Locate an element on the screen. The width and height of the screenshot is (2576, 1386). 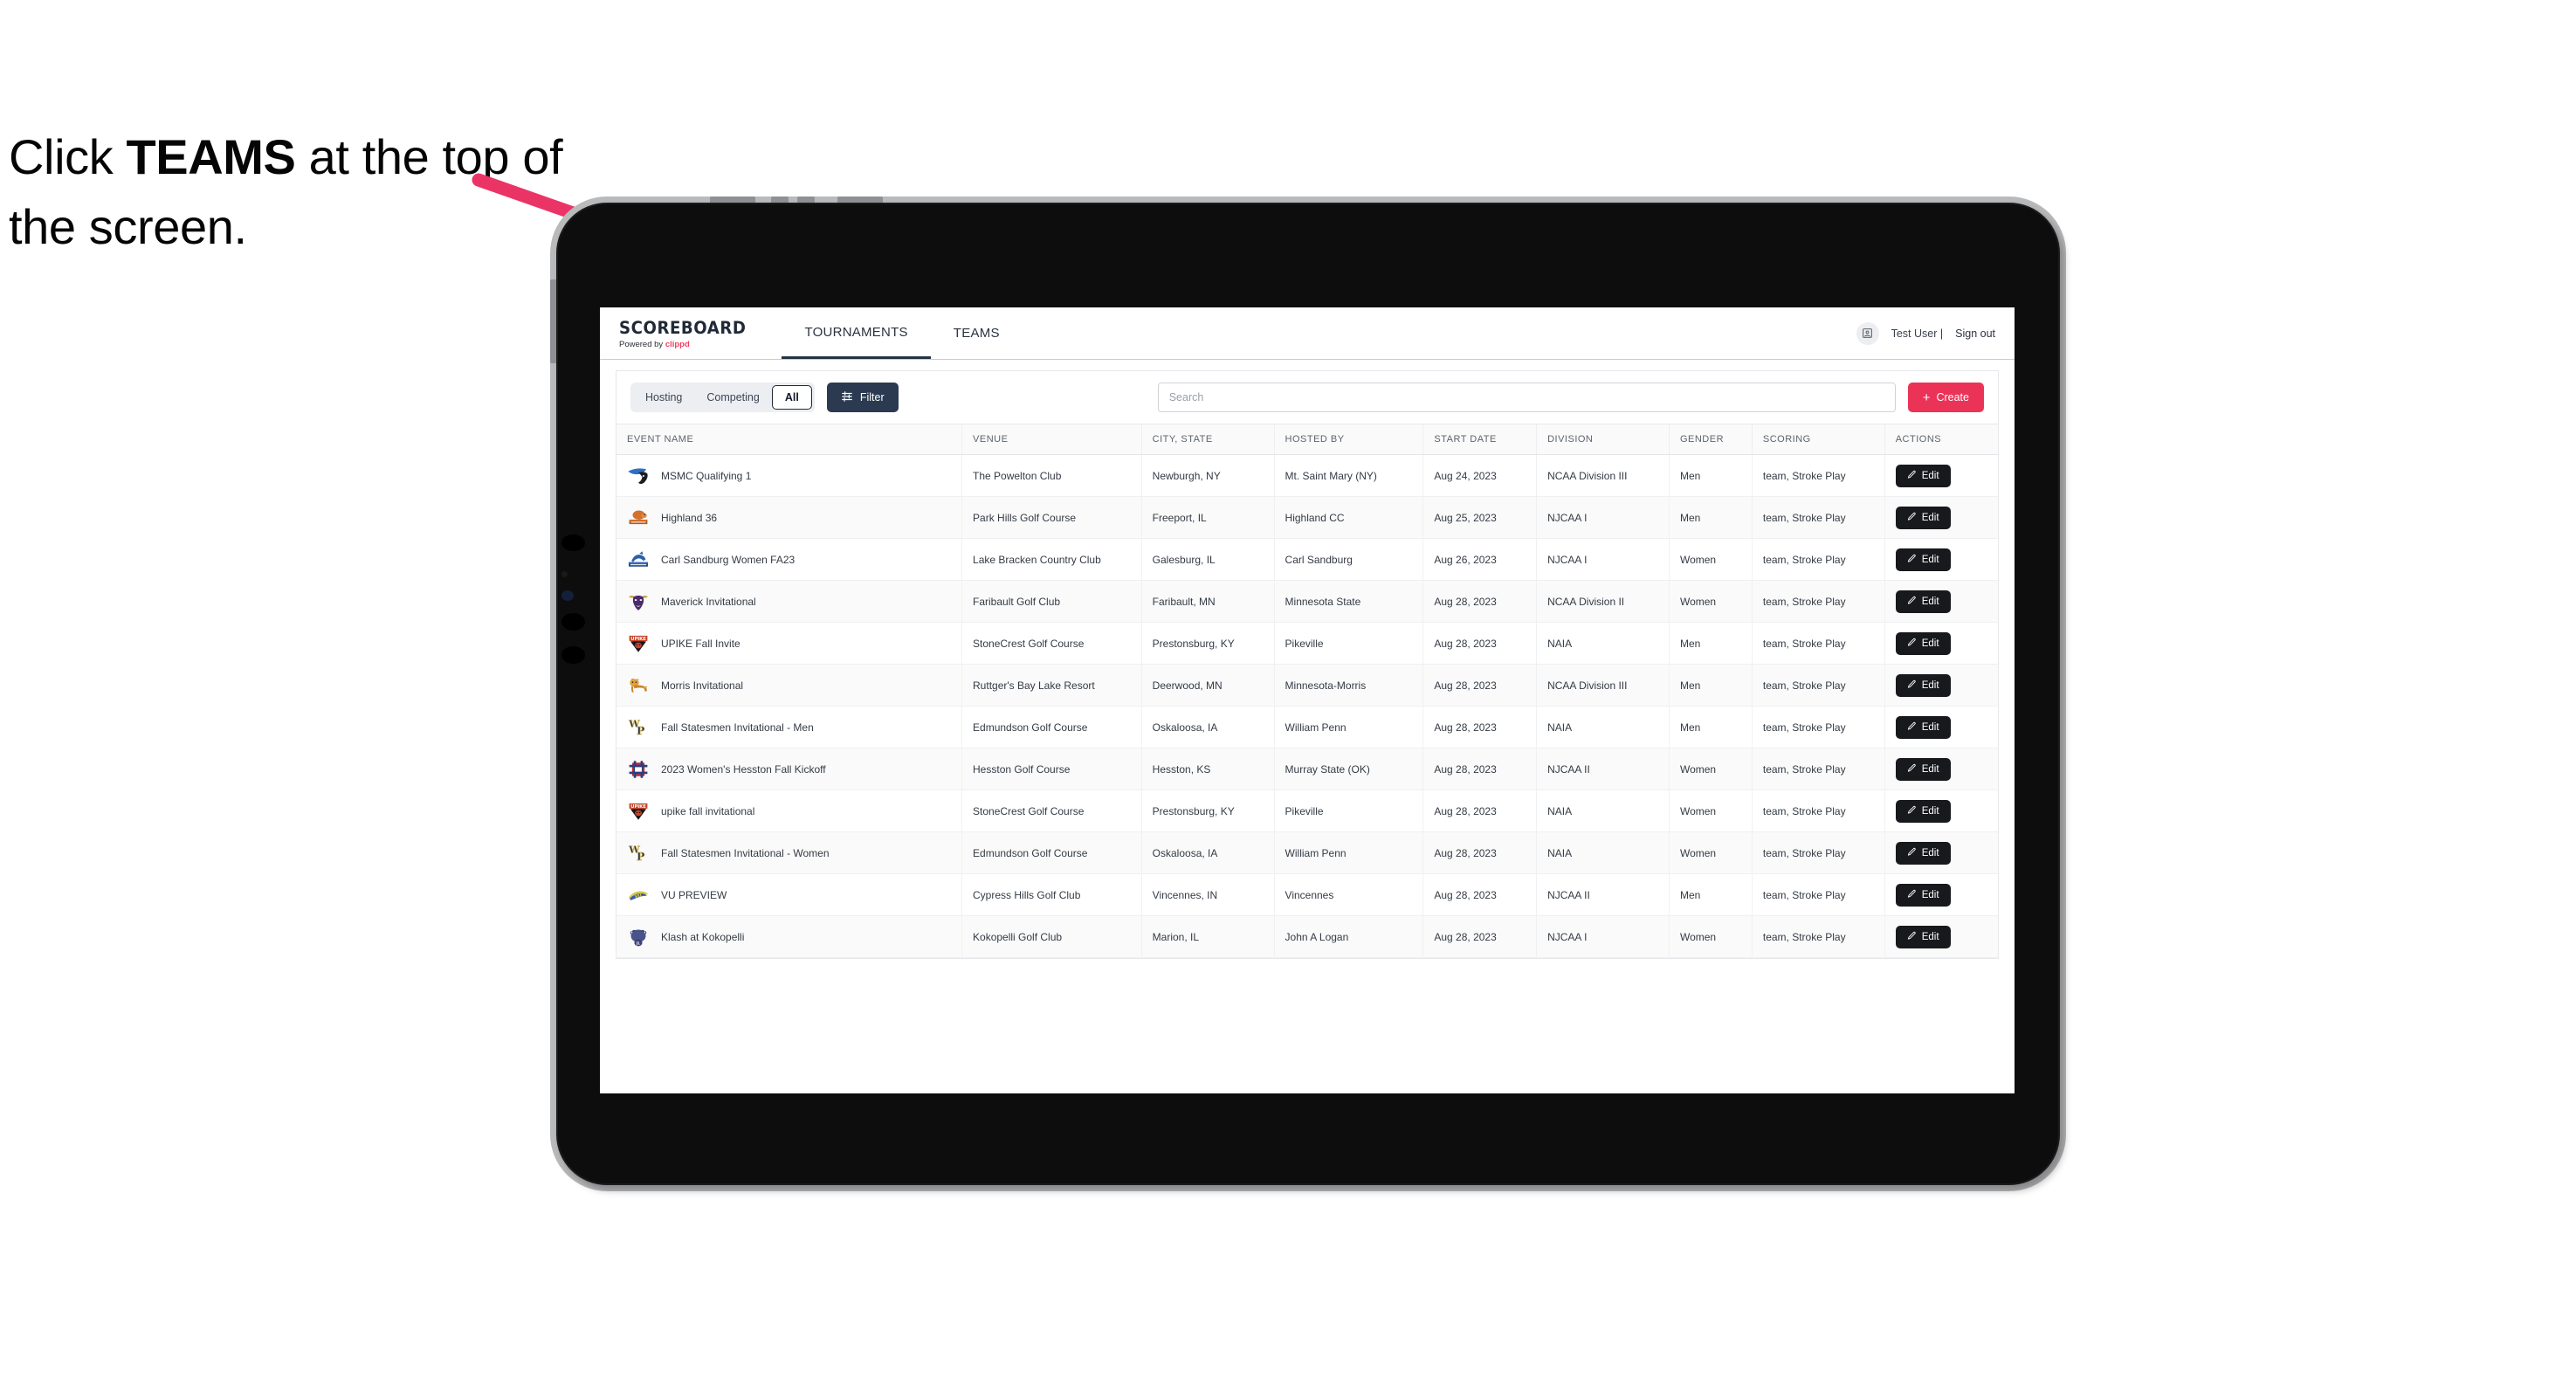
cell-gender: Women is located at coordinates (1711, 936).